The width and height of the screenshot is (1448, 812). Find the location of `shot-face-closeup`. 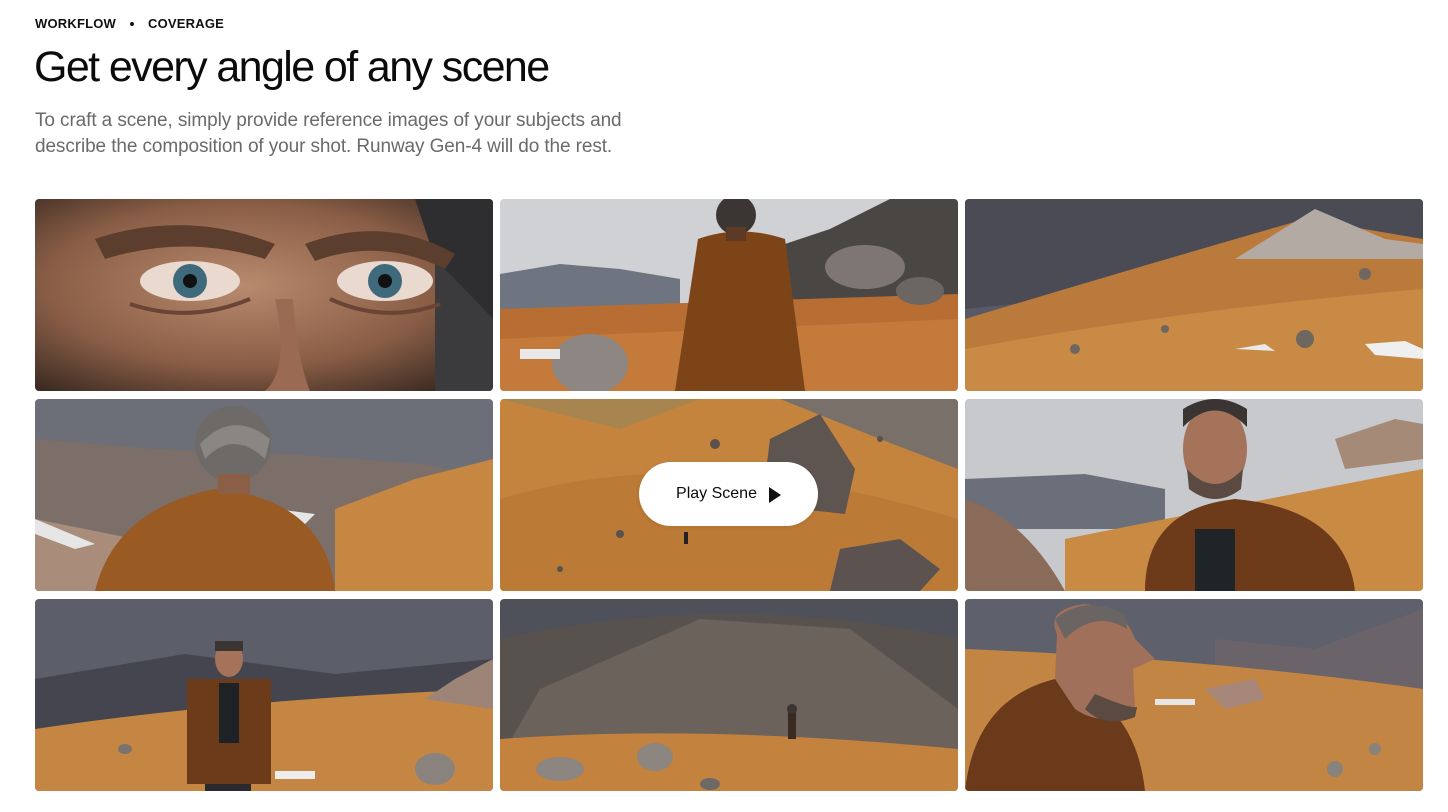

shot-face-closeup is located at coordinates (264, 295).